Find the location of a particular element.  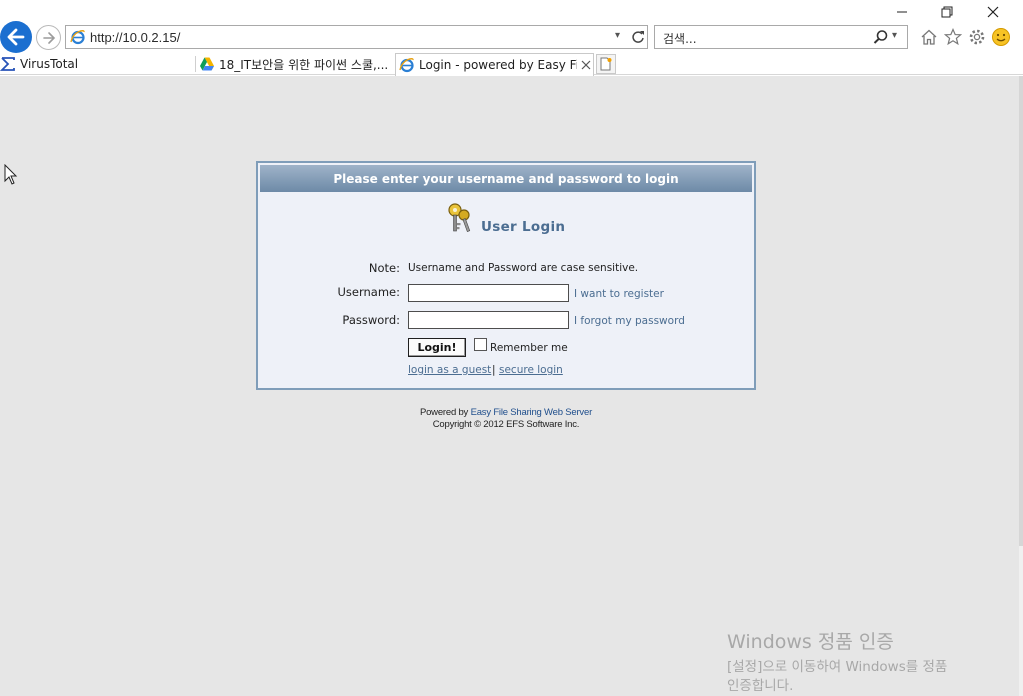

back-button is located at coordinates (16, 37).